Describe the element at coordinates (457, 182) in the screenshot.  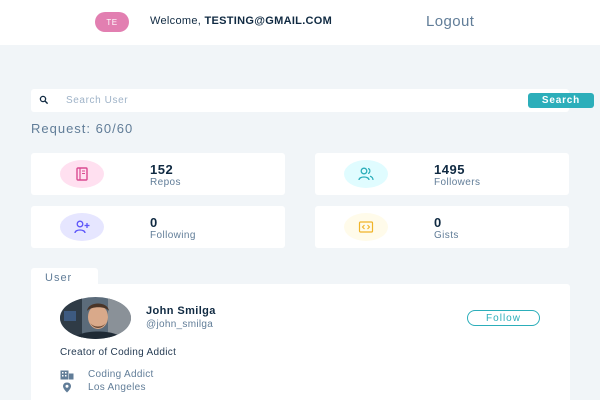
I see `followers-label: Followers` at that location.